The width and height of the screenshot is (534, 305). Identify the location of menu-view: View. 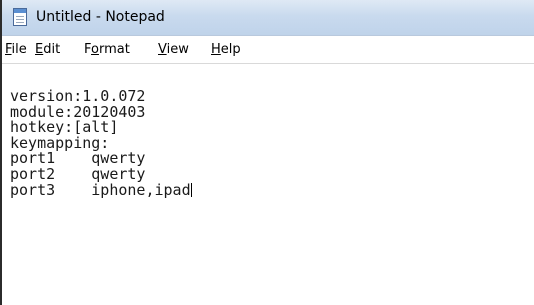
(173, 49).